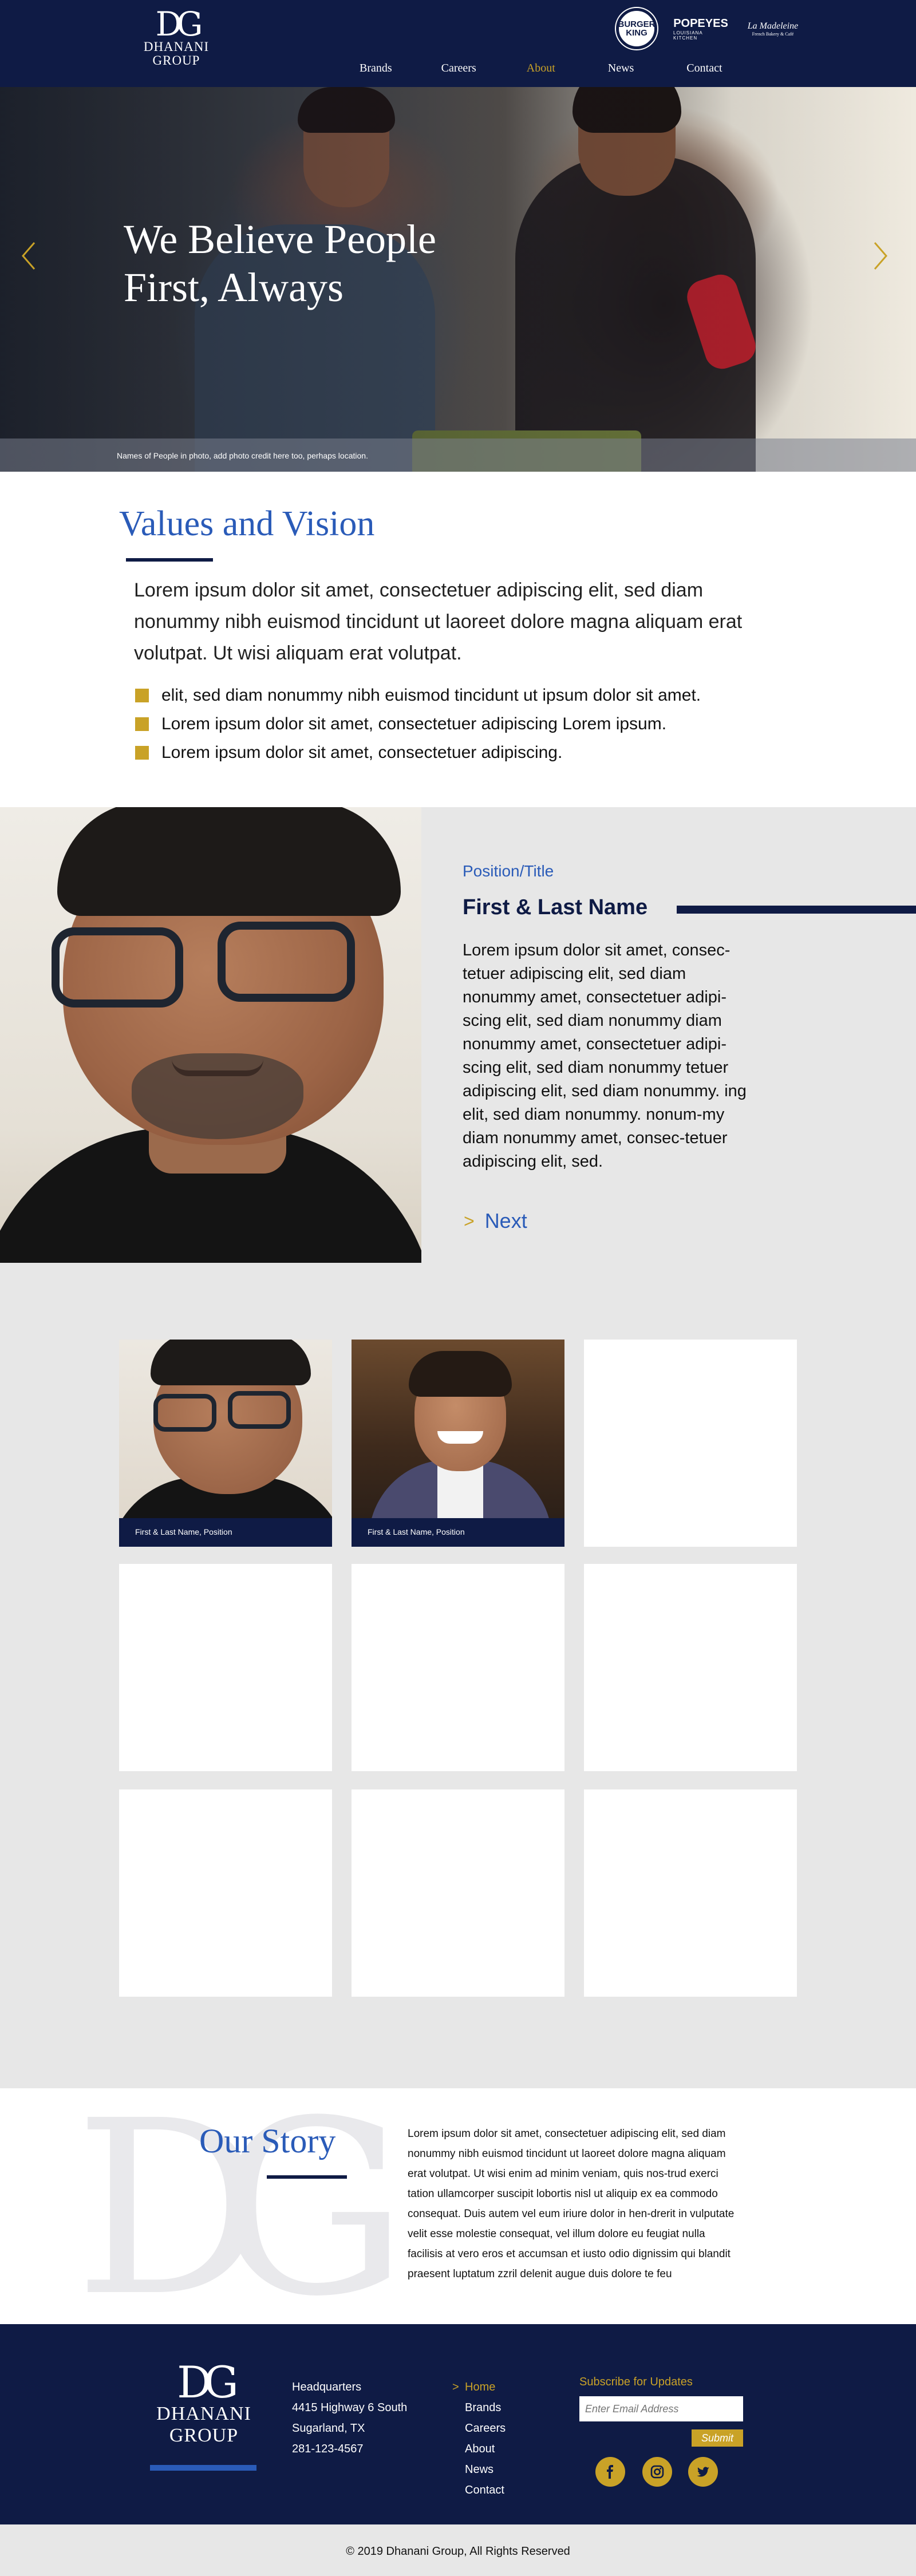 The width and height of the screenshot is (916, 2576). Describe the element at coordinates (460, 1437) in the screenshot. I see `team-card-photo-smile` at that location.